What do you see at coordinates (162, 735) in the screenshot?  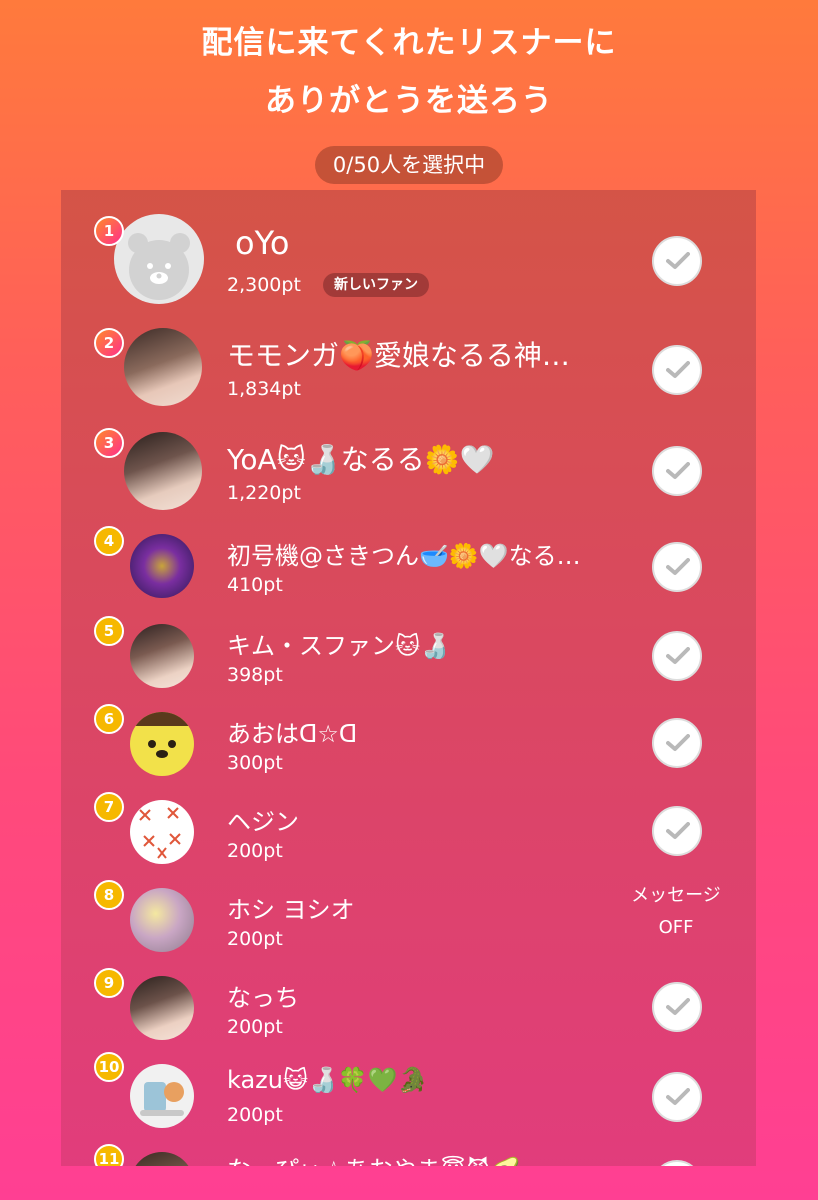 I see `pudding-dog-image` at bounding box center [162, 735].